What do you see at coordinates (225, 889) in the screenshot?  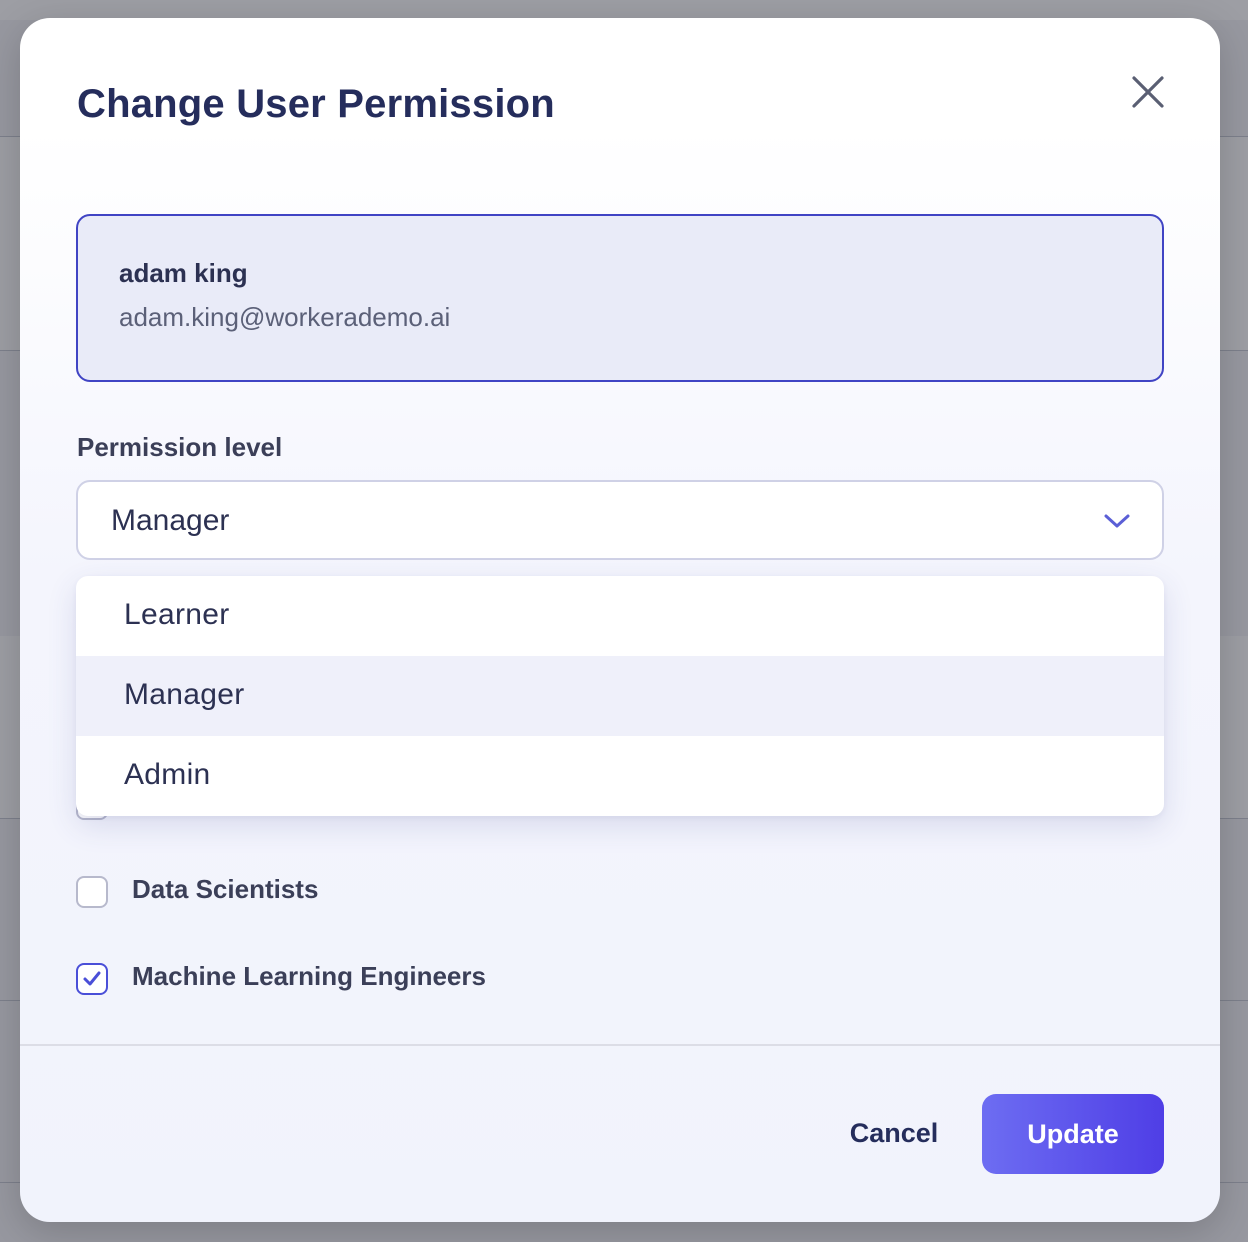 I see `team-label: Data Scientists` at bounding box center [225, 889].